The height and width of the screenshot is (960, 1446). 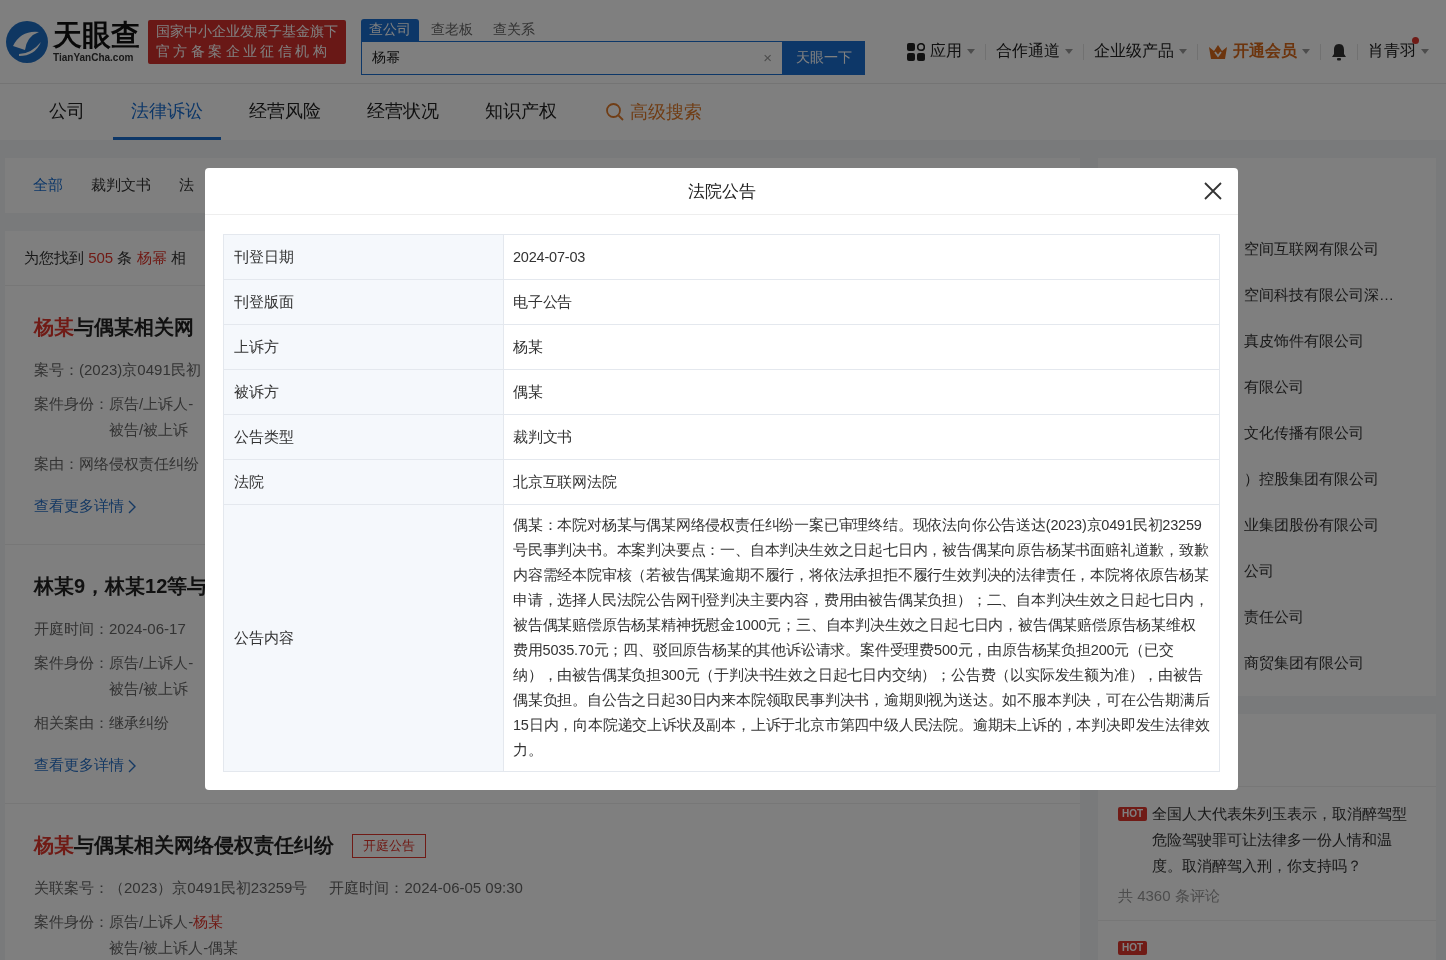 I want to click on field-value: （2023）京0491民初23259号, so click(x=208, y=888).